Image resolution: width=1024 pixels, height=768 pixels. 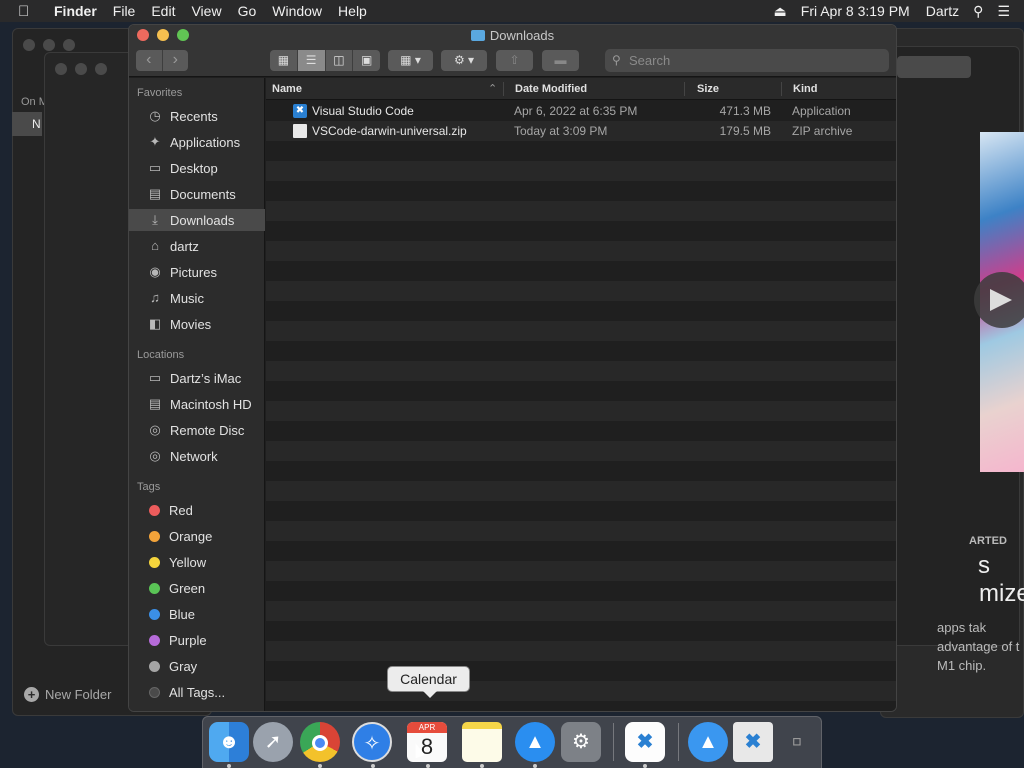 I want to click on menu-view: View, so click(x=206, y=11).